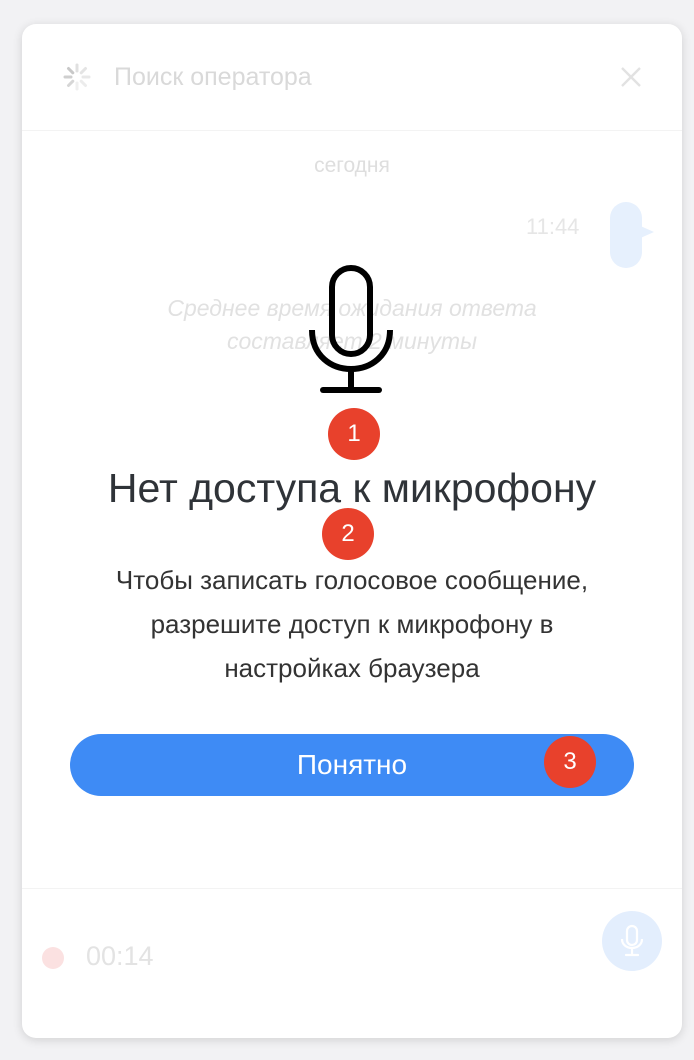  Describe the element at coordinates (348, 534) in the screenshot. I see `annotation-marker-2: 2` at that location.